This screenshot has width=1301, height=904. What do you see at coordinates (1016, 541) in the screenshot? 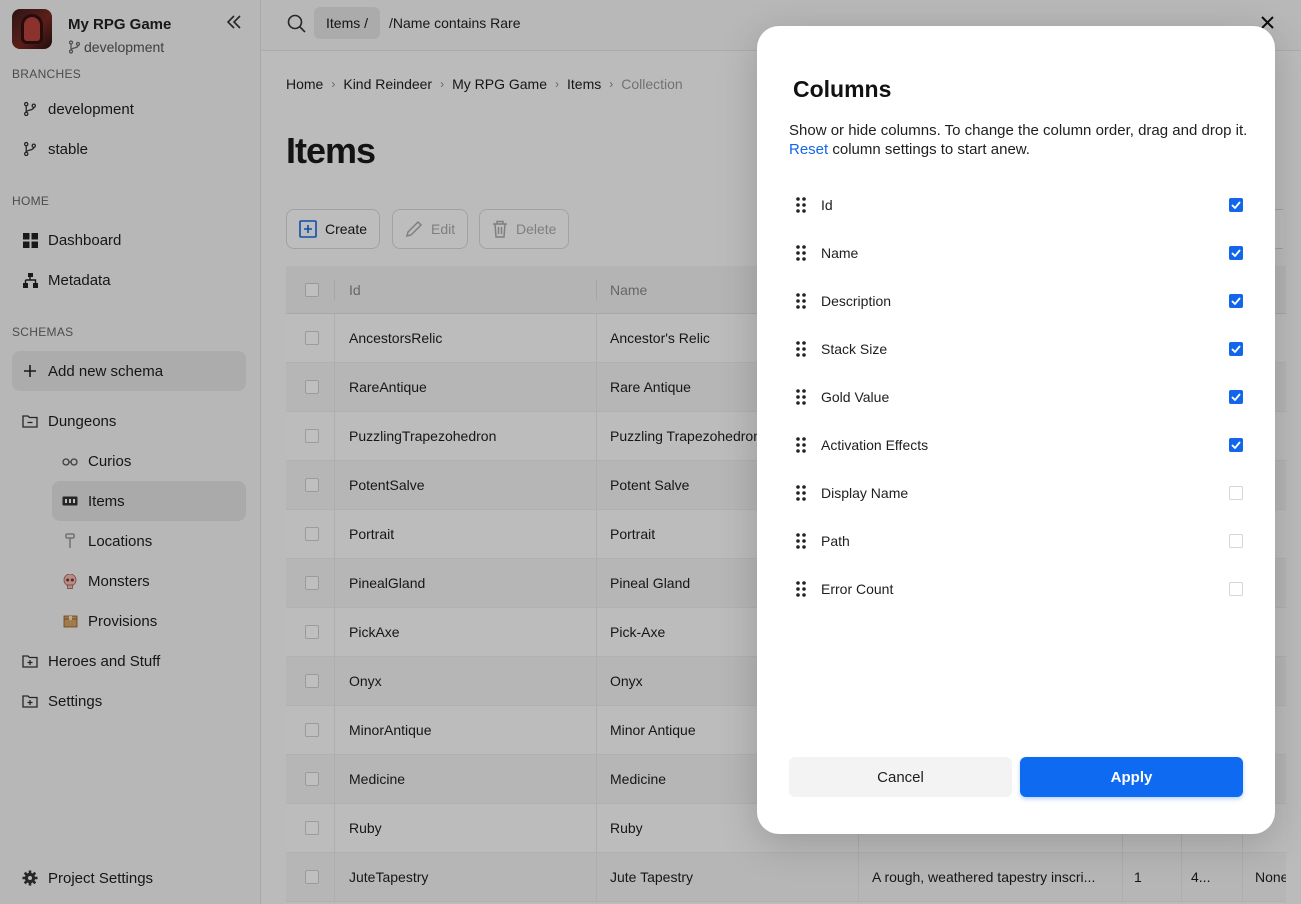
I see `column-option-path: Path` at bounding box center [1016, 541].